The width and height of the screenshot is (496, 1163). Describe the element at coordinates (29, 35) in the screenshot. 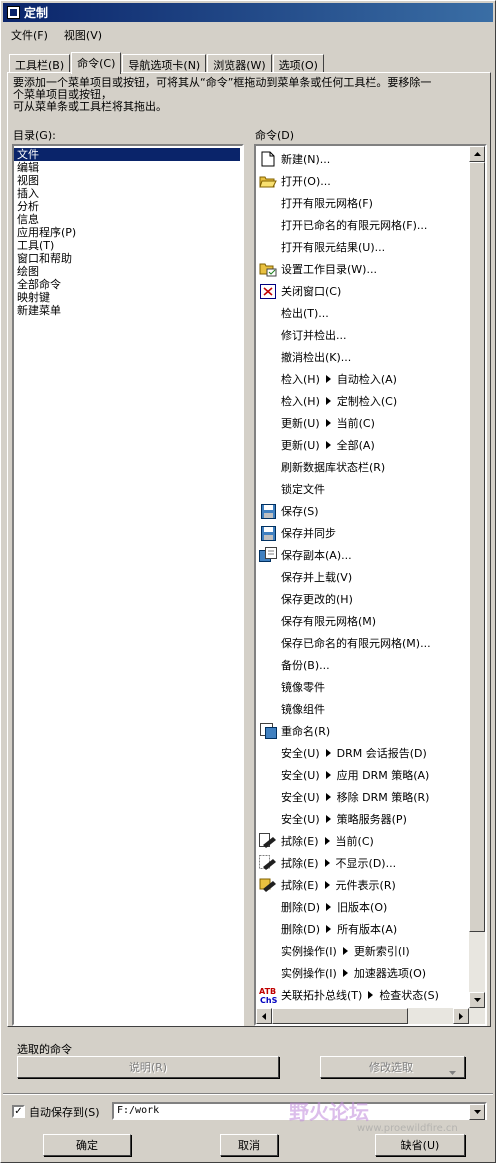

I see `menu-file: 文件(F)` at that location.